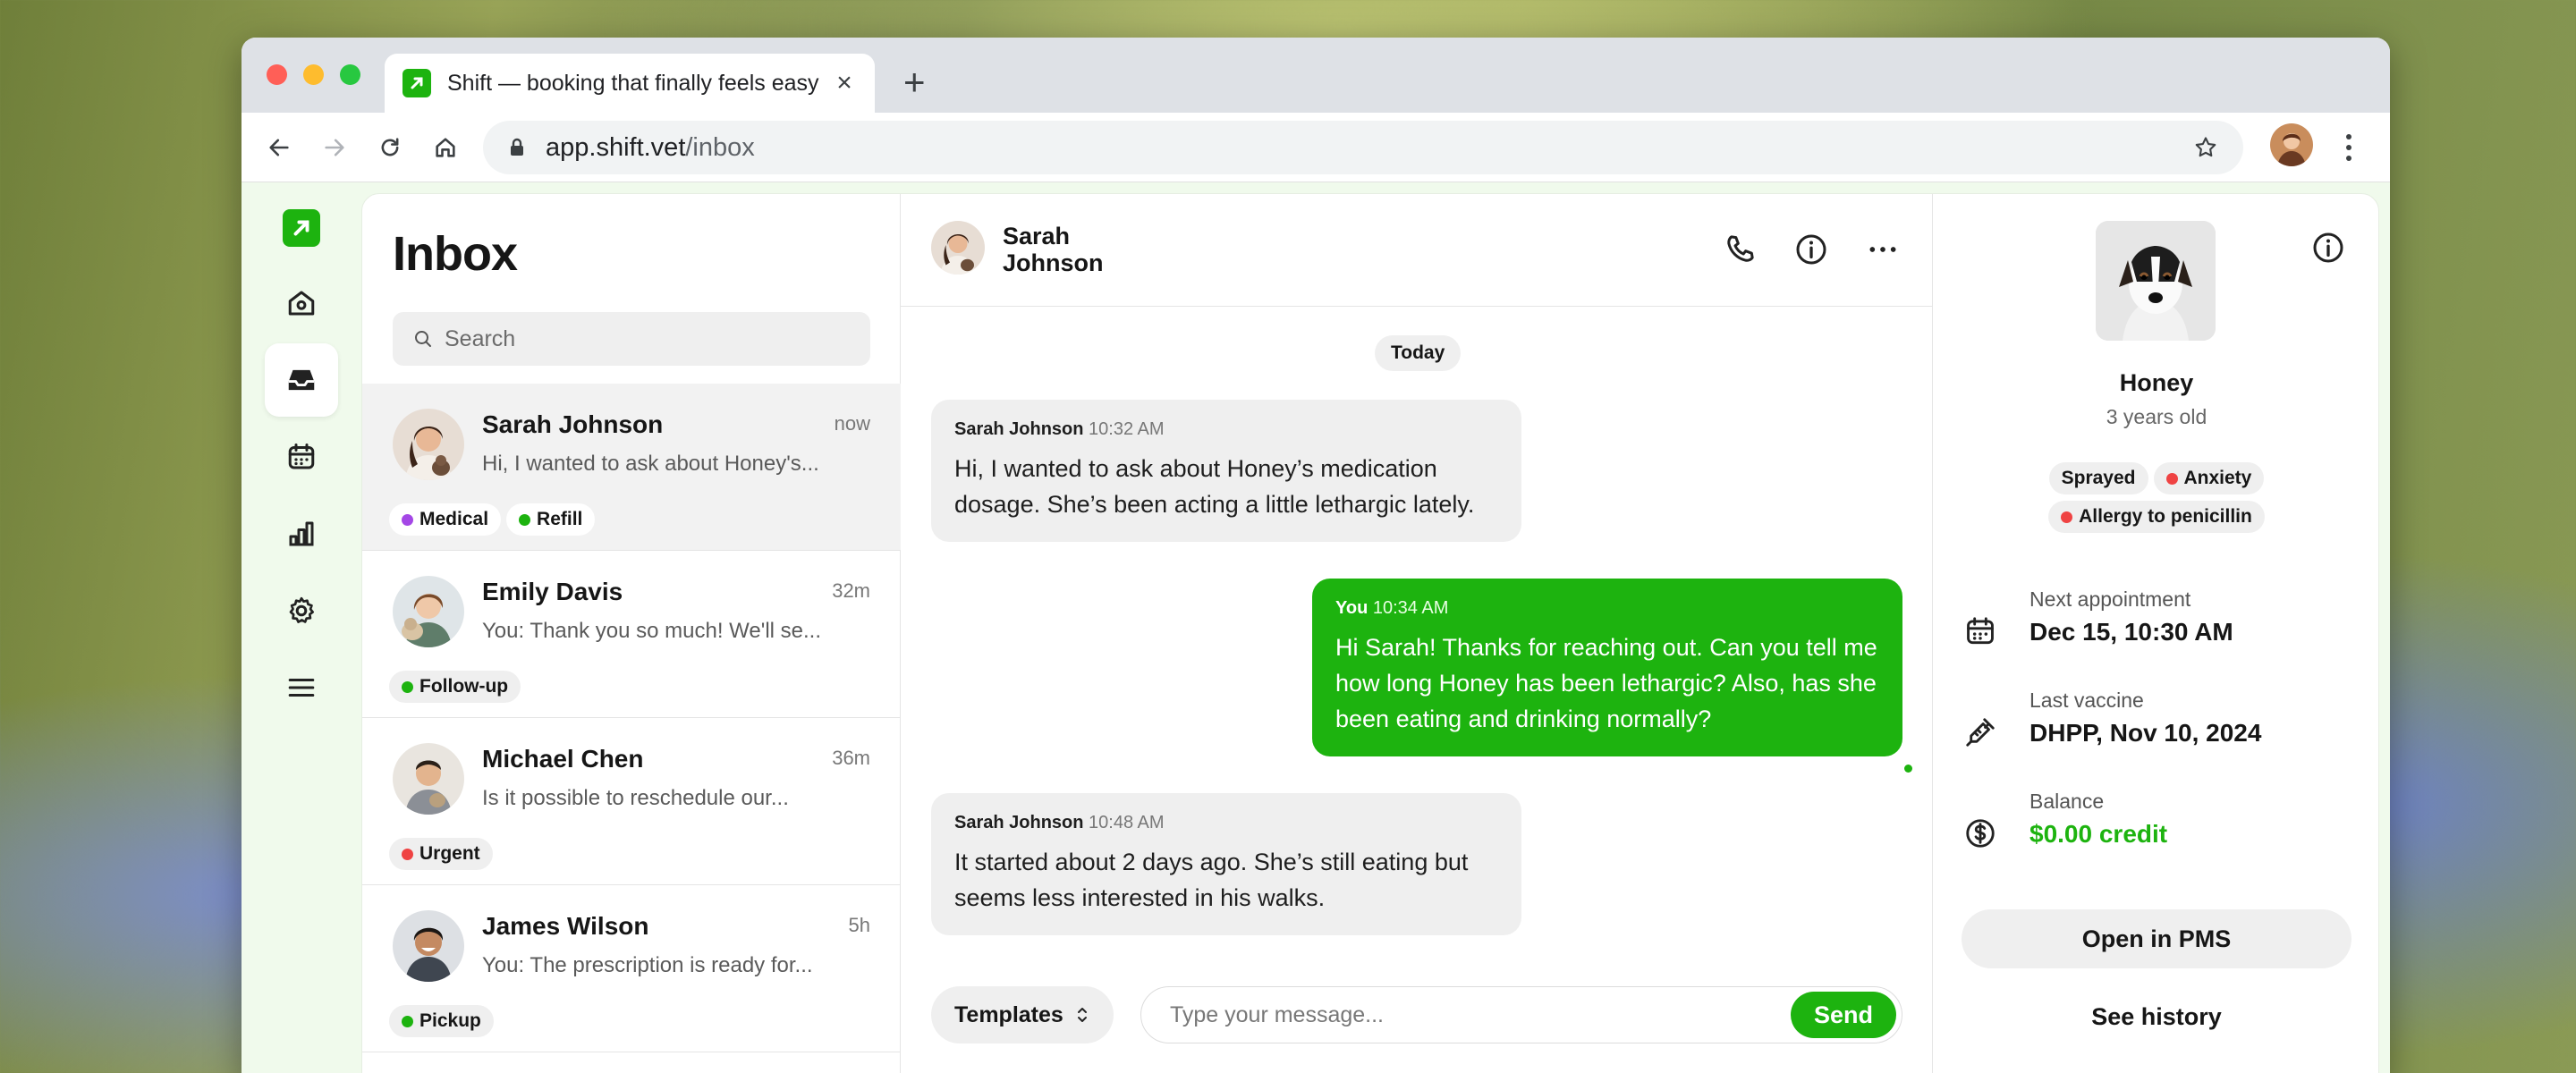 The width and height of the screenshot is (2576, 1073). I want to click on open-in-pms-button: Open in PMS, so click(2156, 938).